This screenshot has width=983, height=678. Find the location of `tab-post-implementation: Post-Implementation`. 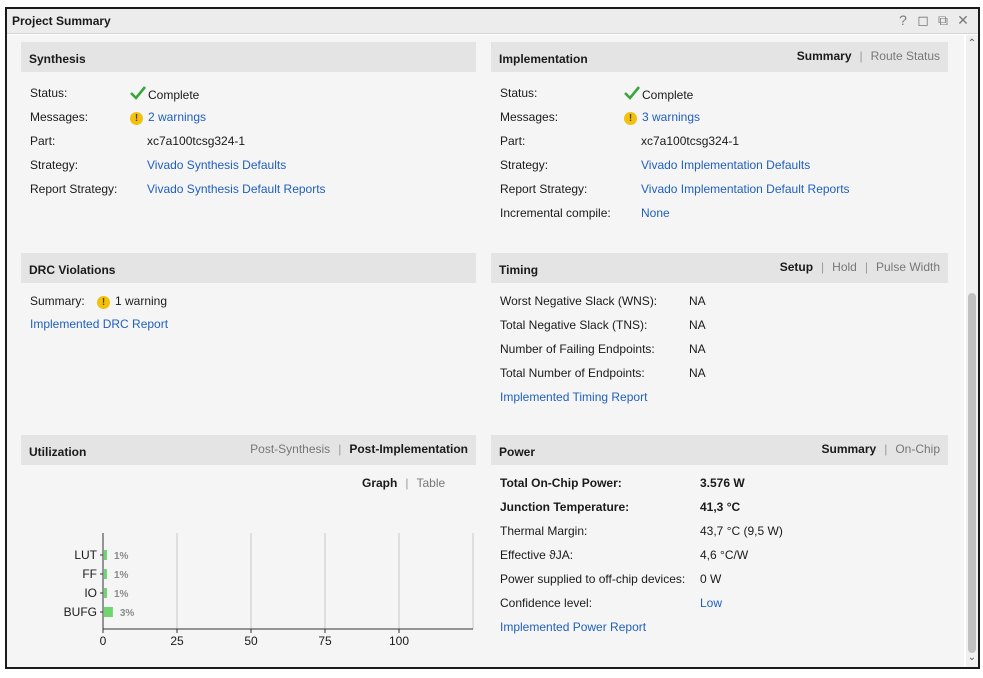

tab-post-implementation: Post-Implementation is located at coordinates (408, 449).